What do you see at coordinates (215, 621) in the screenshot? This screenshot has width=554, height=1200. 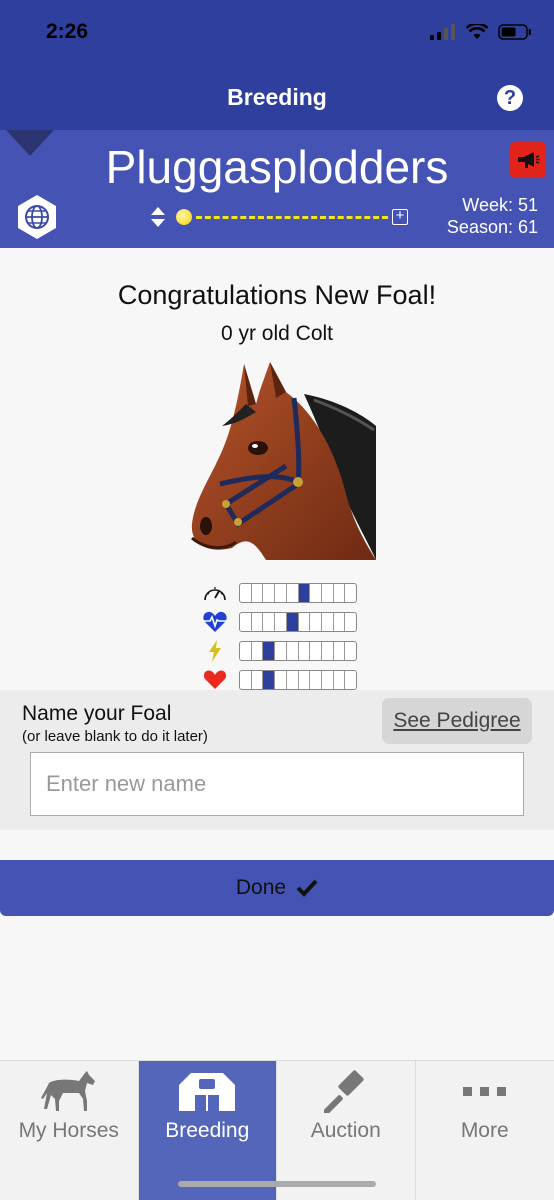 I see `heartbeat-icon` at bounding box center [215, 621].